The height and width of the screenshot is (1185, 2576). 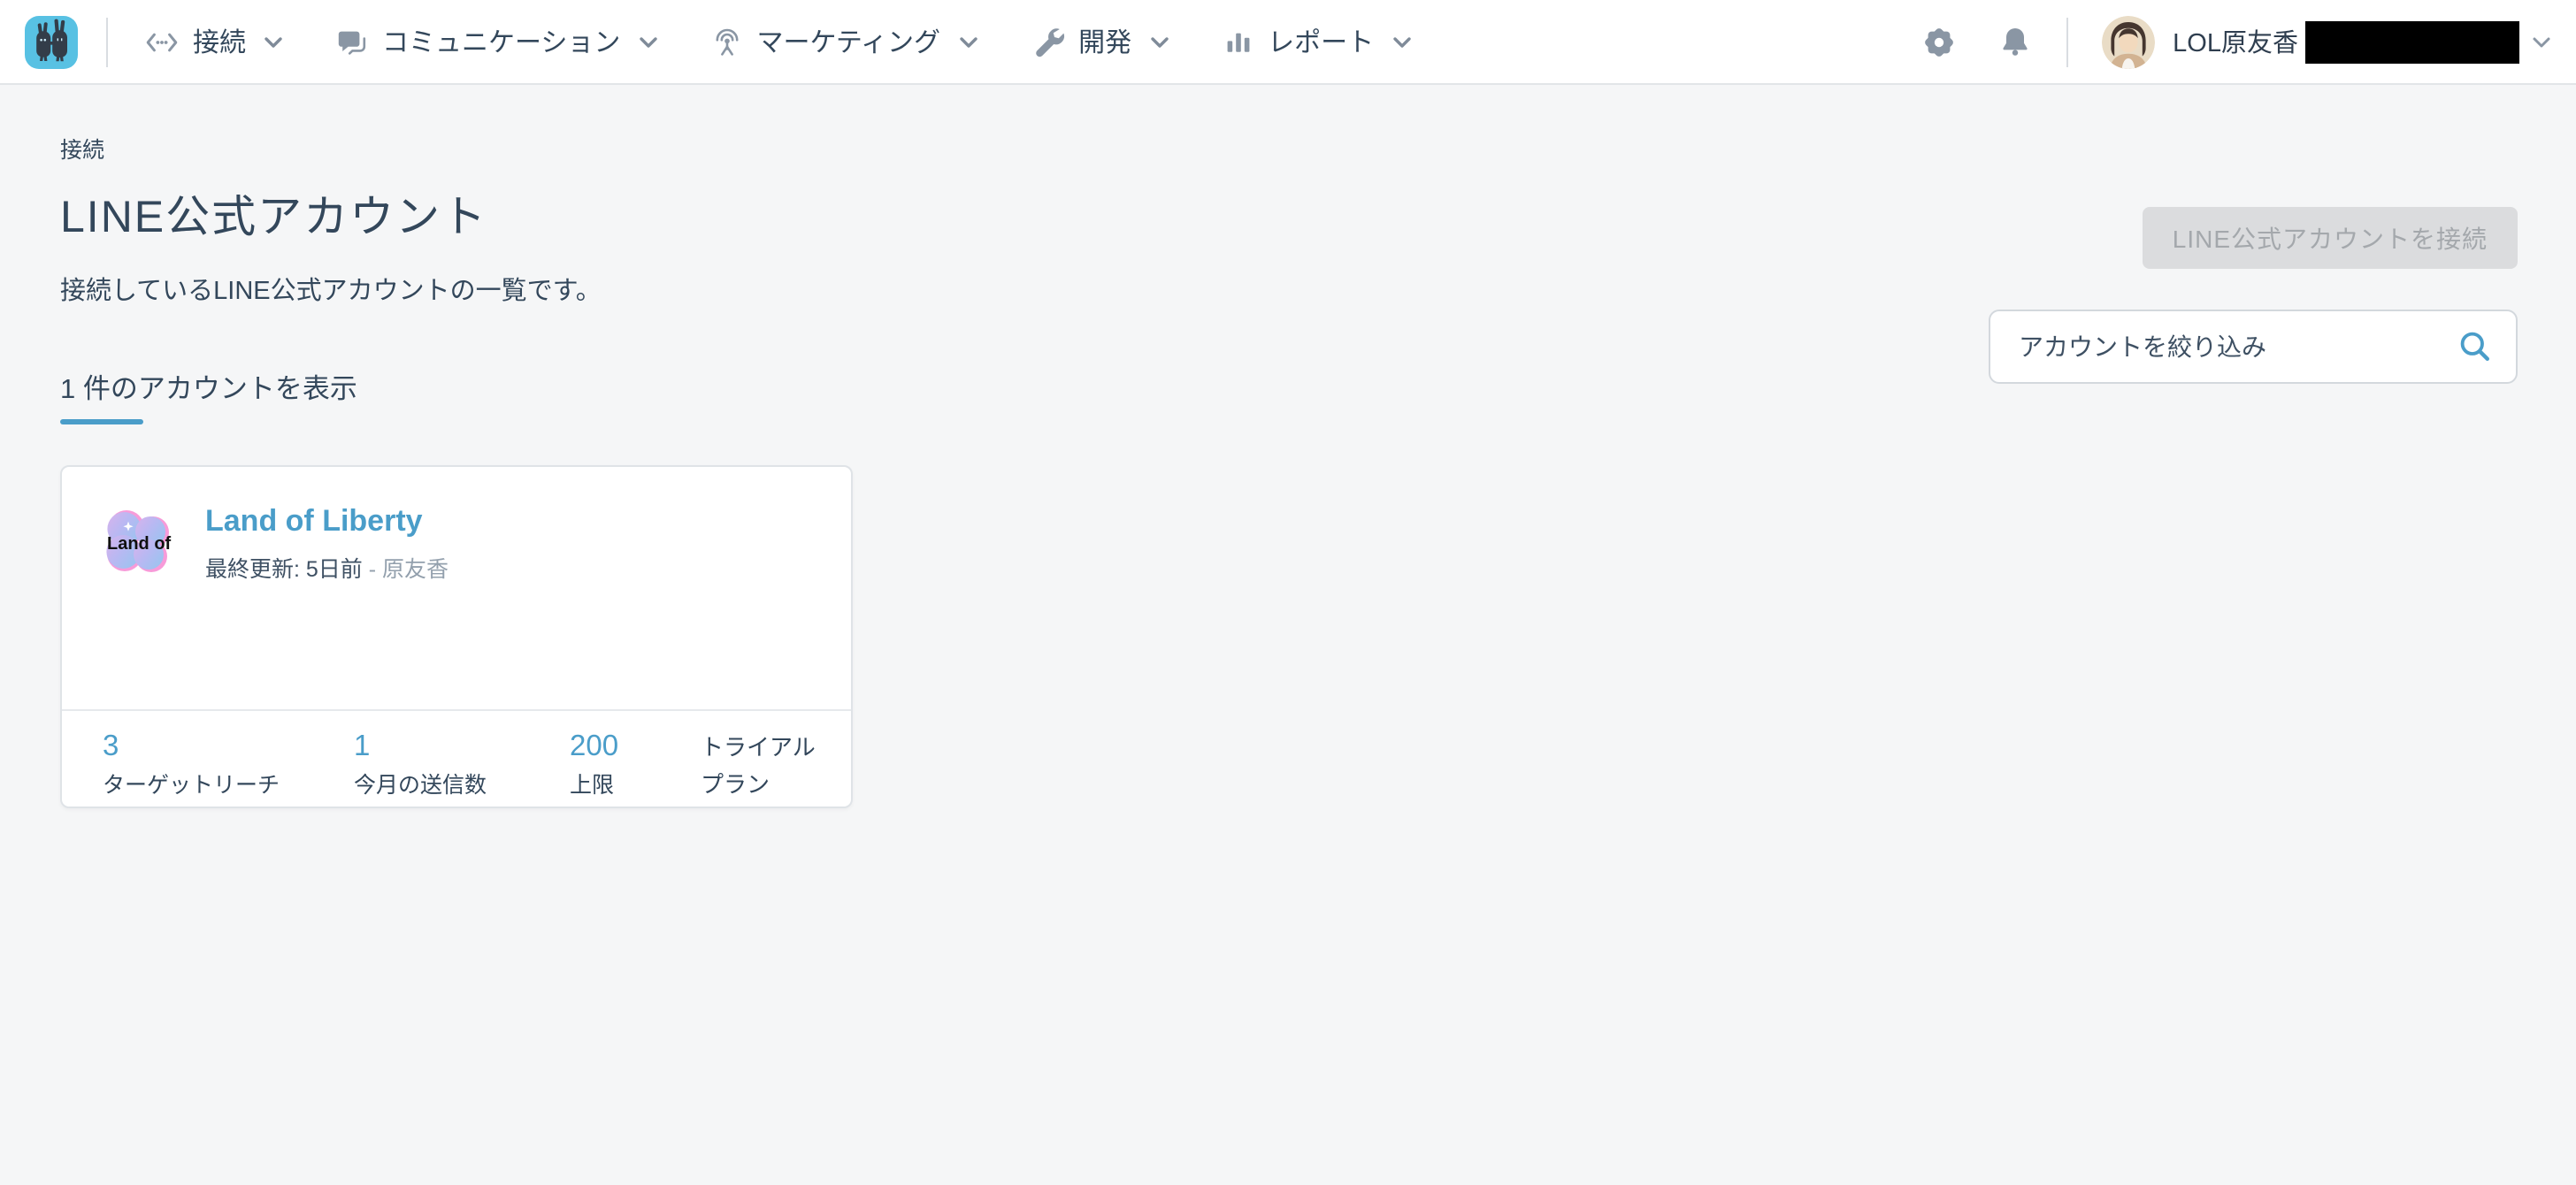 What do you see at coordinates (162, 41) in the screenshot?
I see `code-brackets-icon` at bounding box center [162, 41].